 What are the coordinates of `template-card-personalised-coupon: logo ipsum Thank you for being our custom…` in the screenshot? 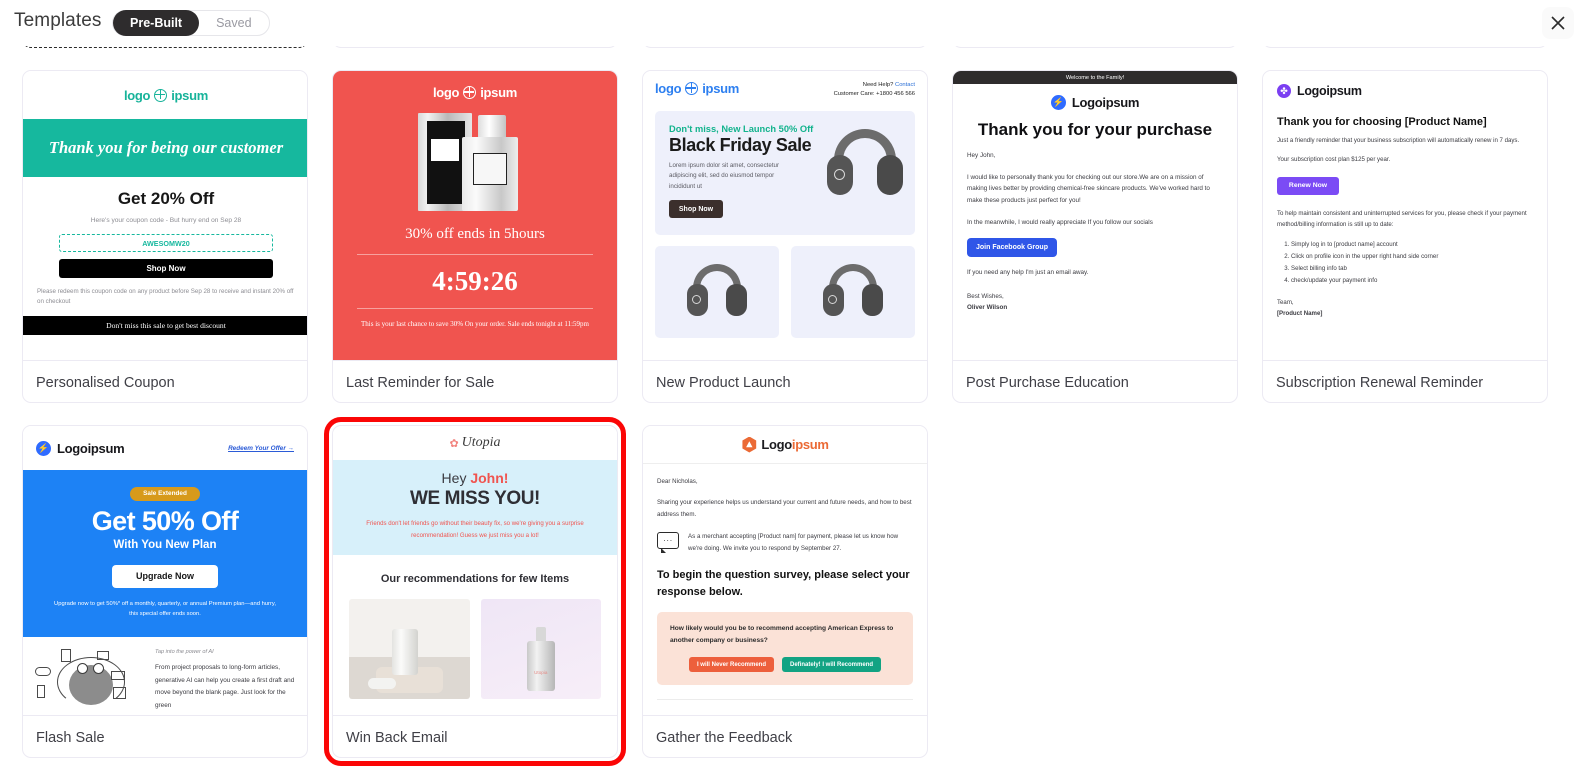 It's located at (165, 236).